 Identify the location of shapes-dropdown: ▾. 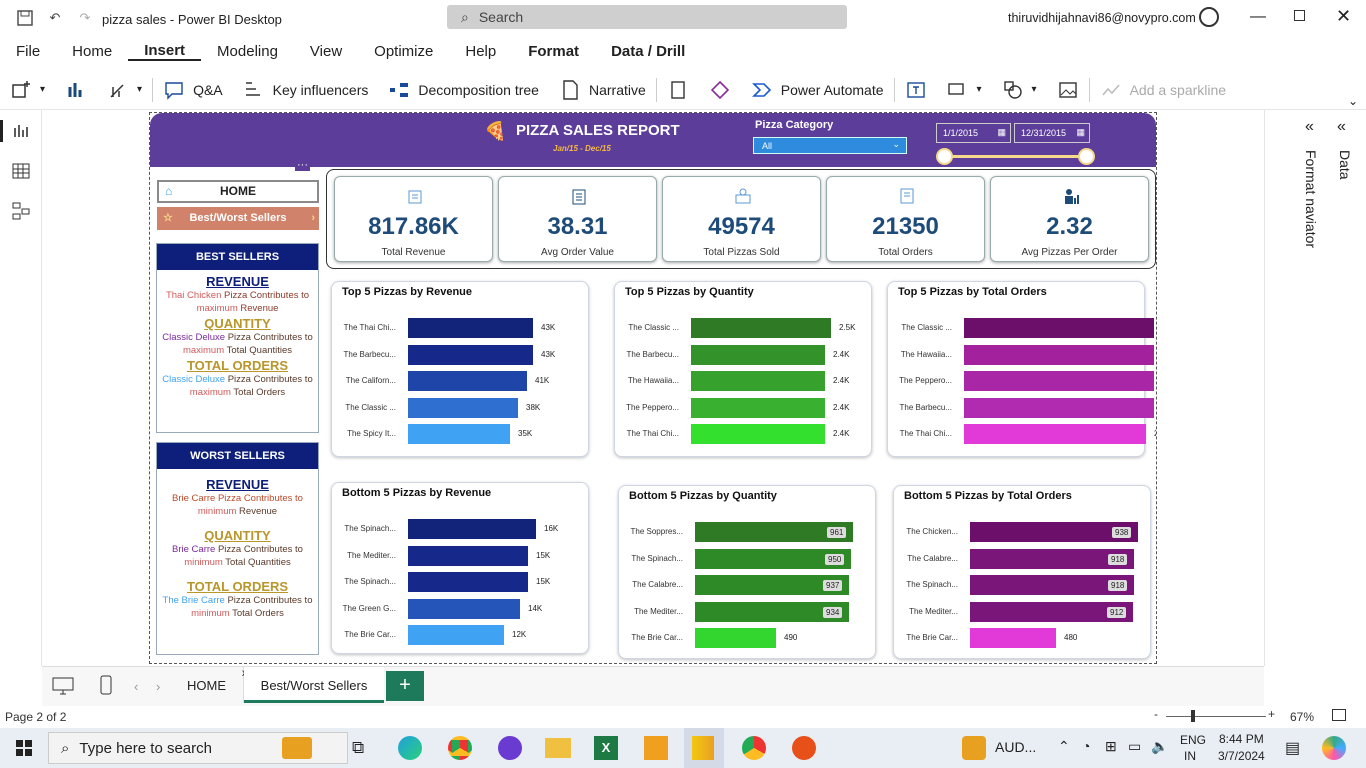
(1019, 90).